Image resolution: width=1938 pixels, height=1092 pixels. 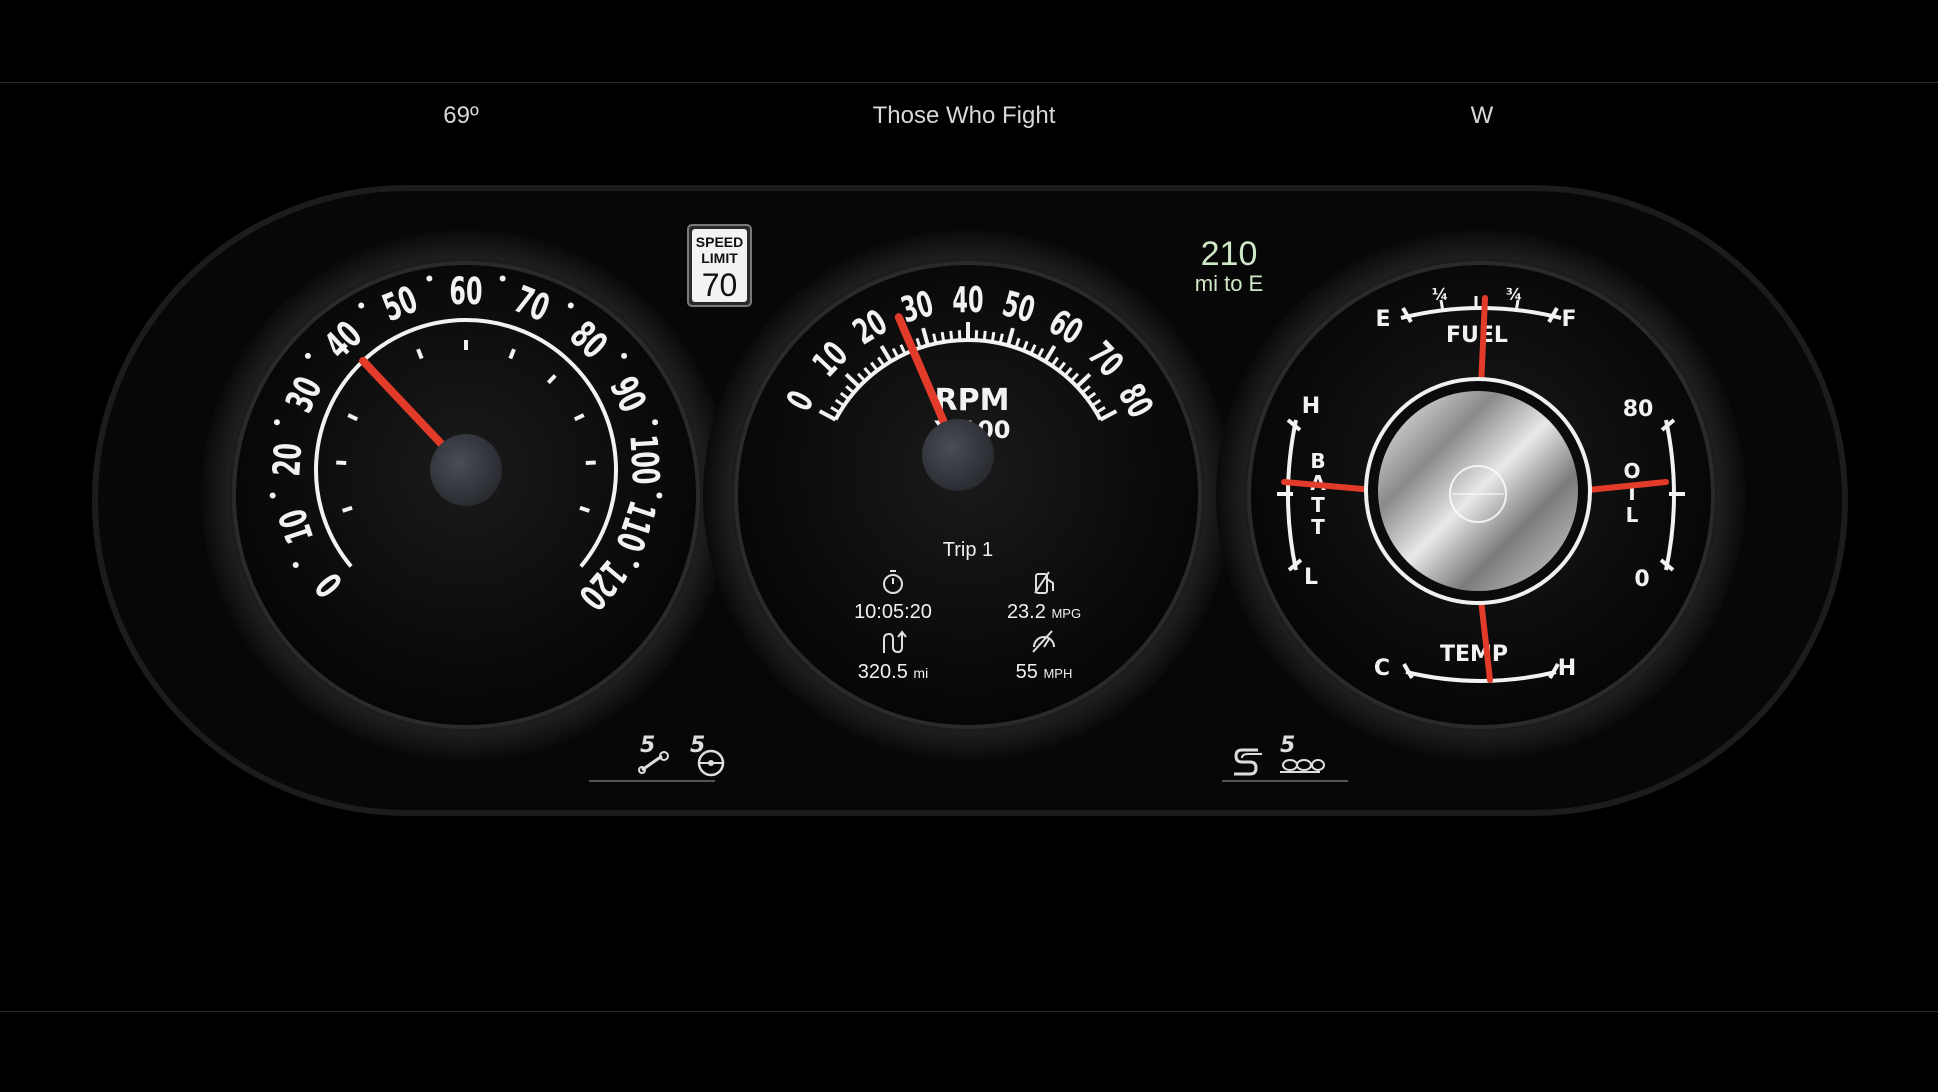 What do you see at coordinates (1229, 254) in the screenshot?
I see `range-value: 210` at bounding box center [1229, 254].